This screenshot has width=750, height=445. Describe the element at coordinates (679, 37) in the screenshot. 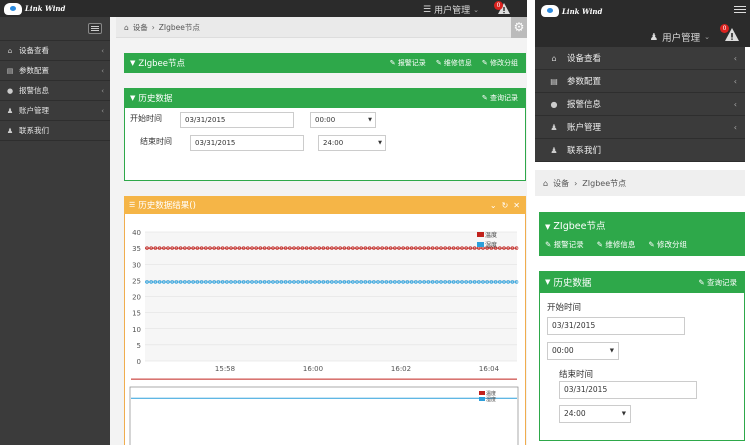

I see `mobile-user-menu: ♟ 用户管理 ⌄` at that location.